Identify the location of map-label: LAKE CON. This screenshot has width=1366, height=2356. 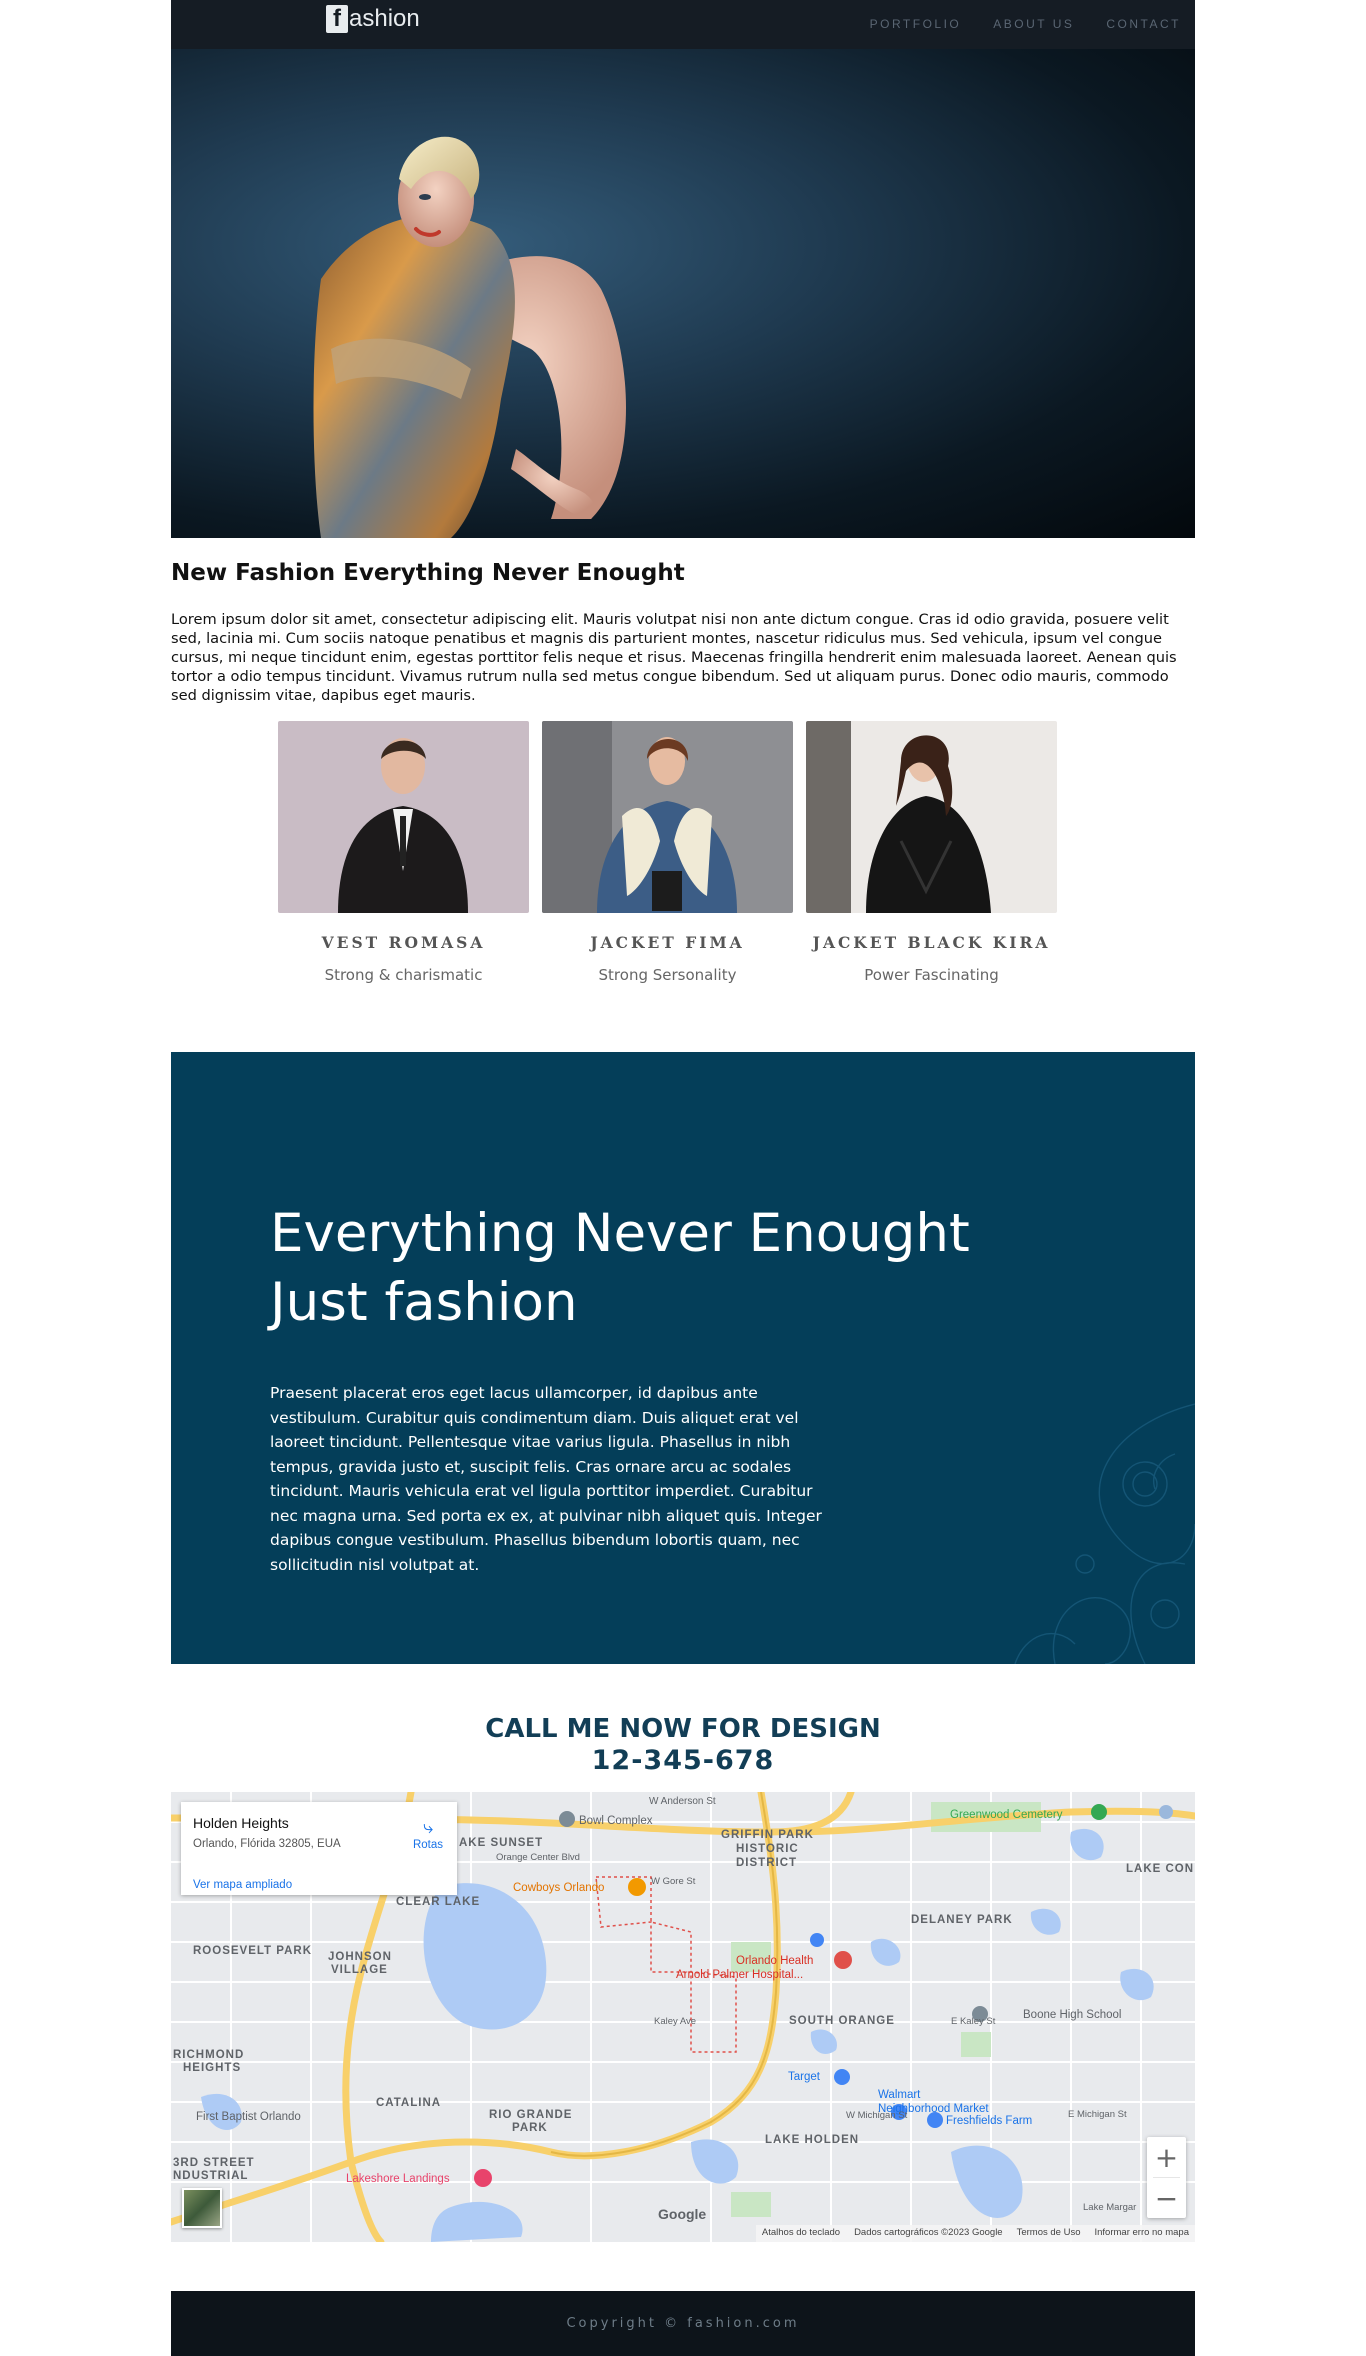
(1160, 1869).